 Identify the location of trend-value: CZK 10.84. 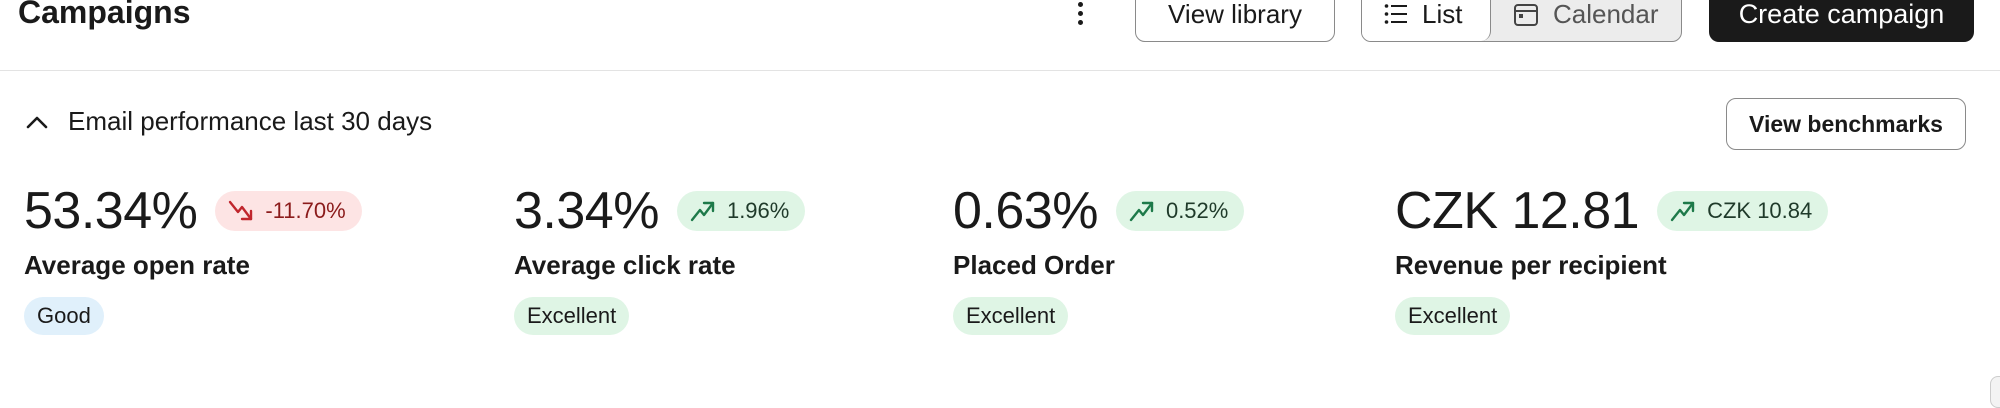
(1760, 210).